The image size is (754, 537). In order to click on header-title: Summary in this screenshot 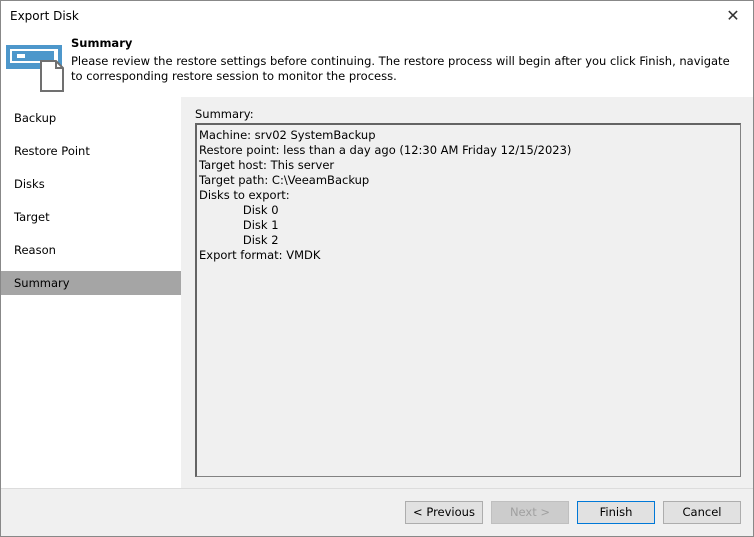, I will do `click(102, 43)`.